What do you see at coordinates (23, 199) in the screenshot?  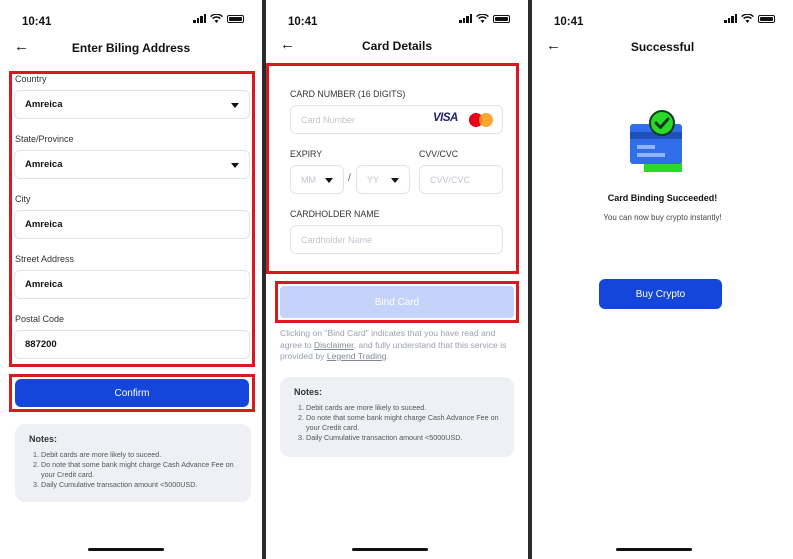 I see `city-label: City` at bounding box center [23, 199].